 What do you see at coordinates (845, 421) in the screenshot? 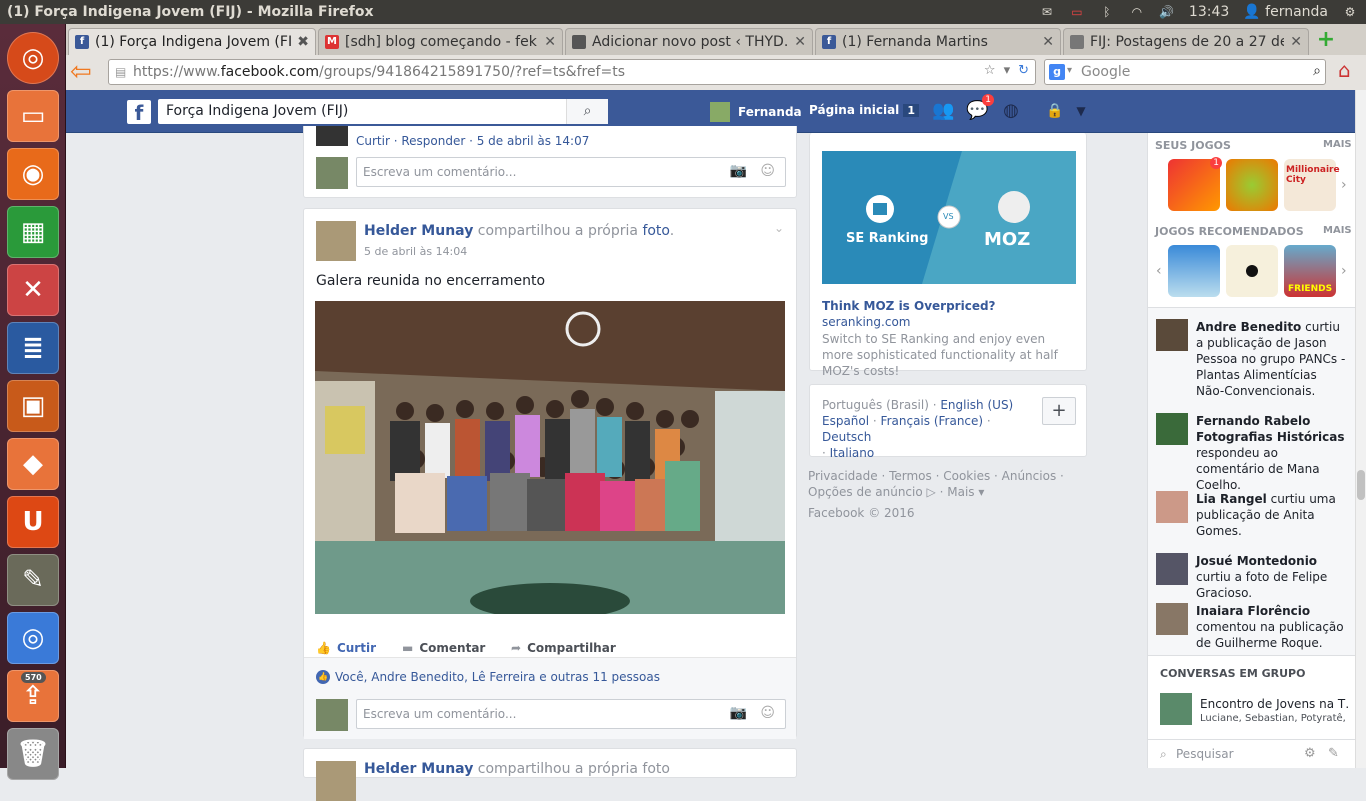
I see `lang-espanol: Español` at bounding box center [845, 421].